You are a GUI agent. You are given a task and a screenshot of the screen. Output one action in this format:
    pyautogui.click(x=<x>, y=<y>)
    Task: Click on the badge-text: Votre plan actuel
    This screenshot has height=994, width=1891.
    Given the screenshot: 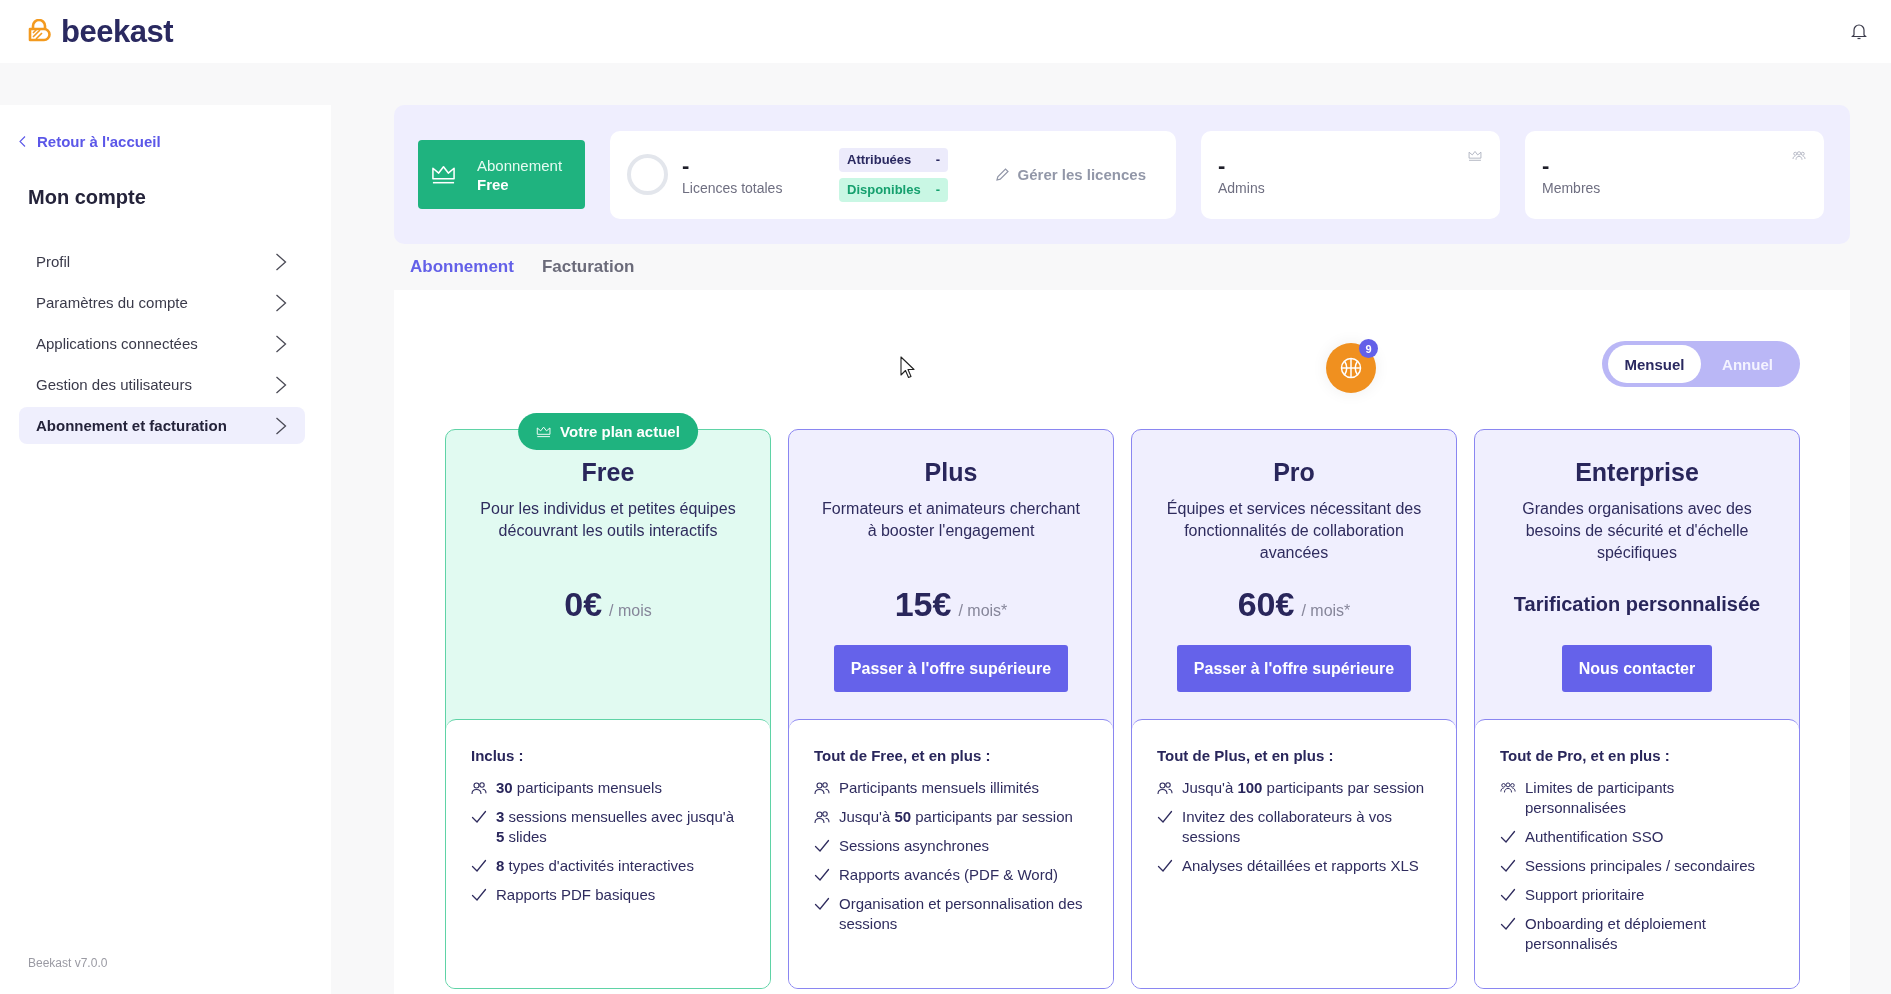 What is the action you would take?
    pyautogui.click(x=620, y=431)
    